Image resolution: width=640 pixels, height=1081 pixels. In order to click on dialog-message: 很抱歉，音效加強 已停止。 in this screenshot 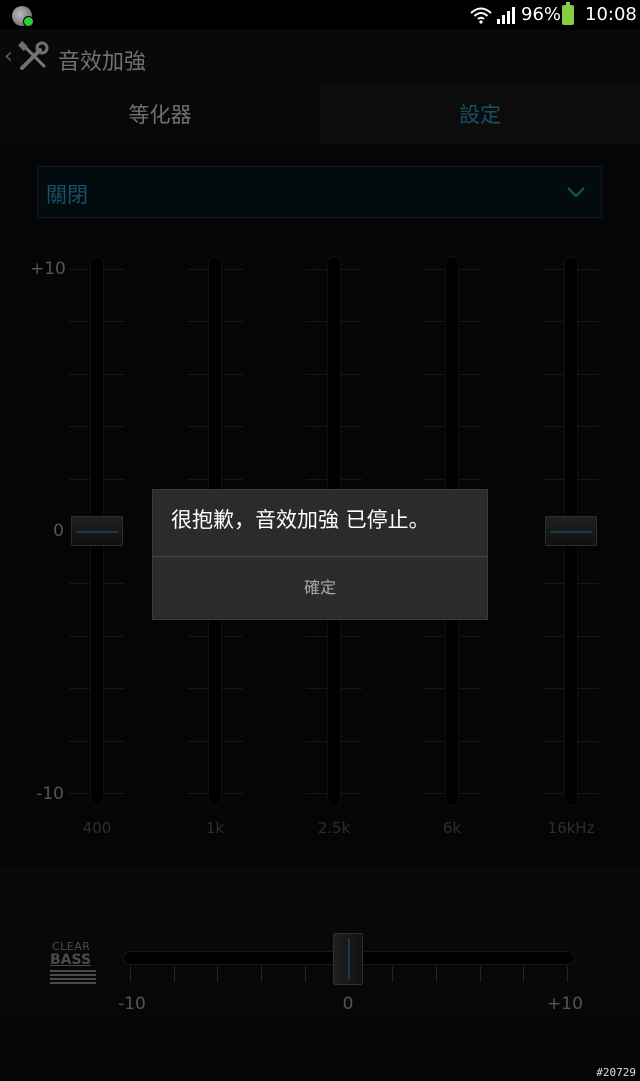, I will do `click(300, 520)`.